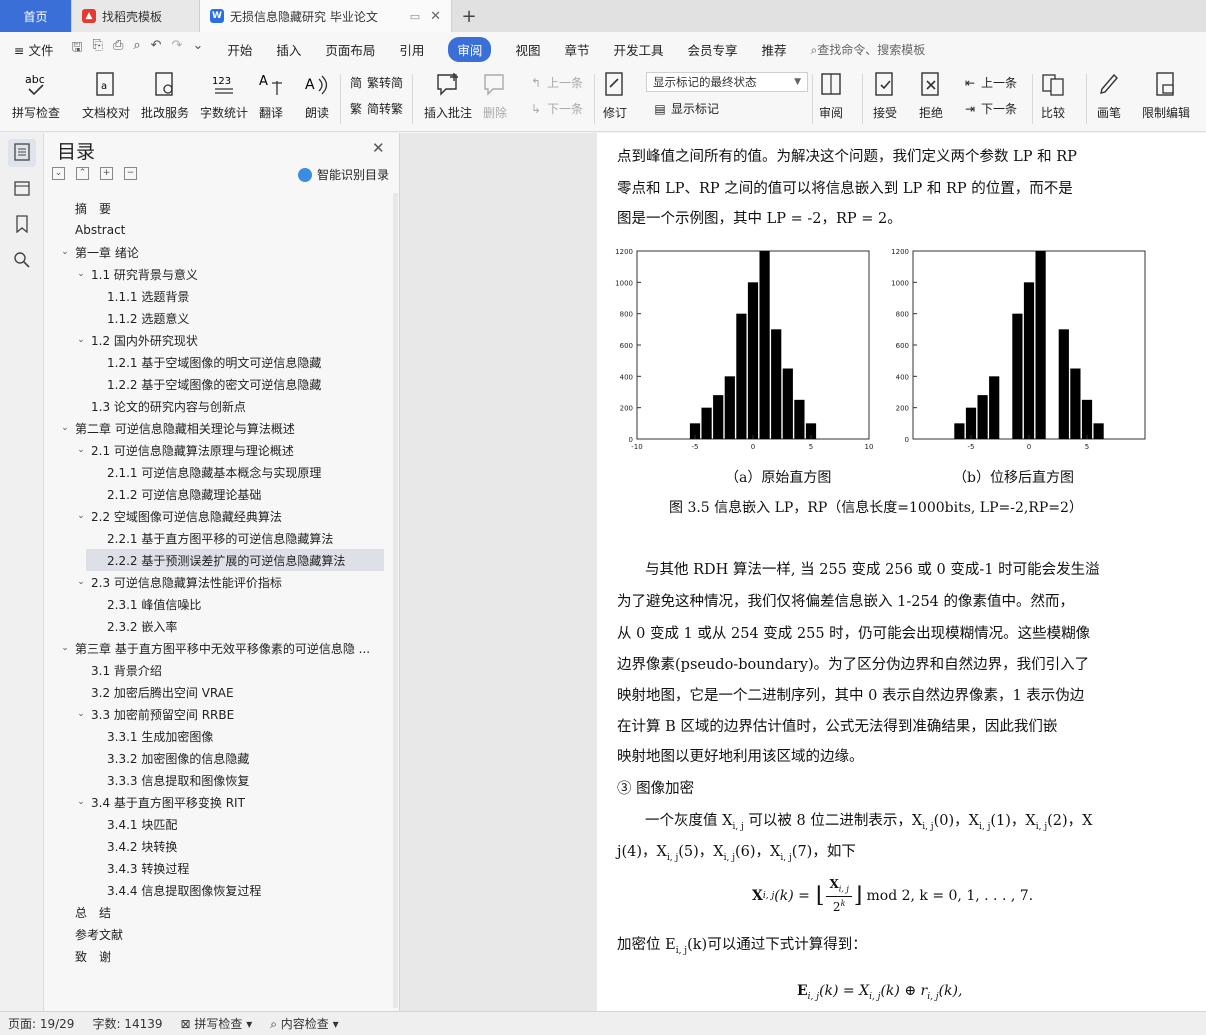  Describe the element at coordinates (235, 560) in the screenshot. I see `toc-item: 2.2.2 基于预测误差扩展的可逆信息隐藏算法` at that location.